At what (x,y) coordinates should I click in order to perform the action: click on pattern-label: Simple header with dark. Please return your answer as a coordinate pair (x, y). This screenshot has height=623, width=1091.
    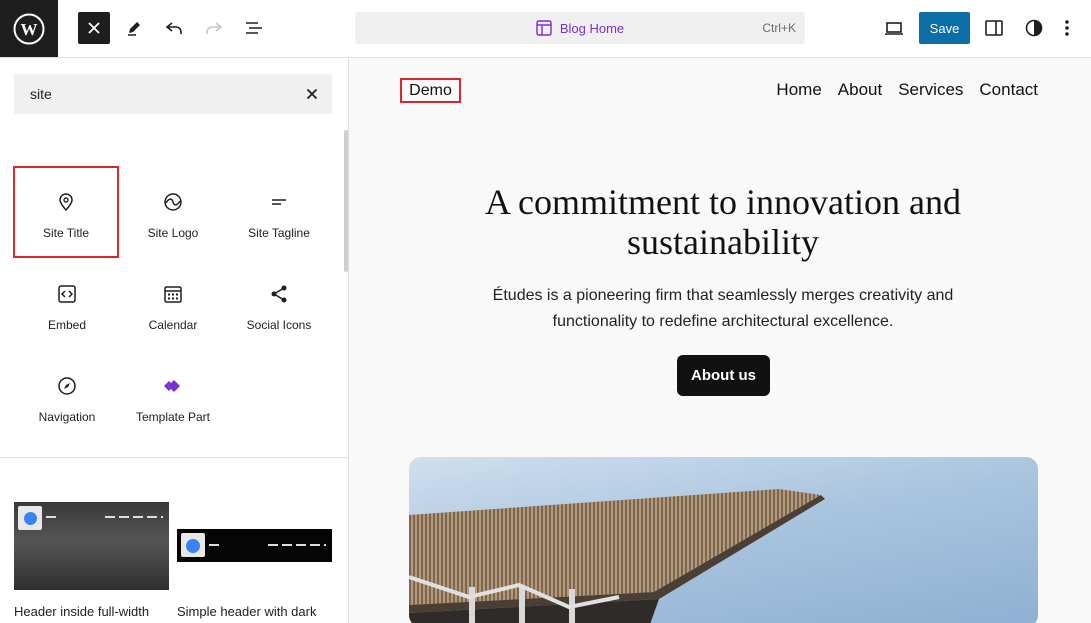
    Looking at the image, I should click on (247, 611).